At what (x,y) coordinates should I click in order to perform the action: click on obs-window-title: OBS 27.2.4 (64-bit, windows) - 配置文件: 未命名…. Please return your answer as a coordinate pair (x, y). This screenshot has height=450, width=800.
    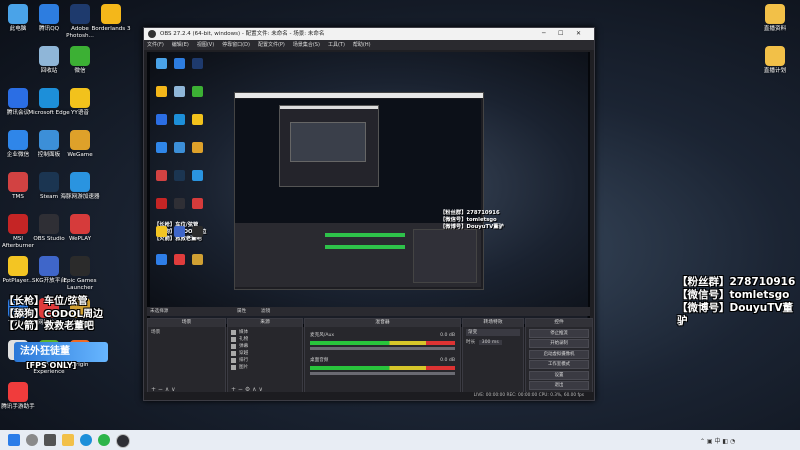
    Looking at the image, I should click on (242, 34).